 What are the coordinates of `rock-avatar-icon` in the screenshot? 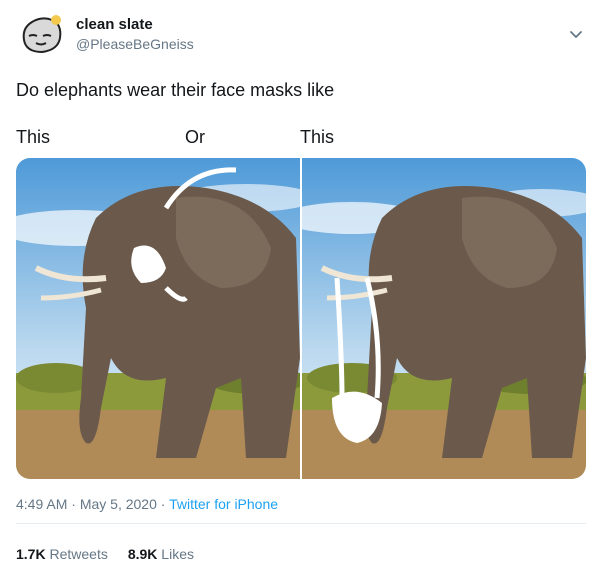 It's located at (42, 34).